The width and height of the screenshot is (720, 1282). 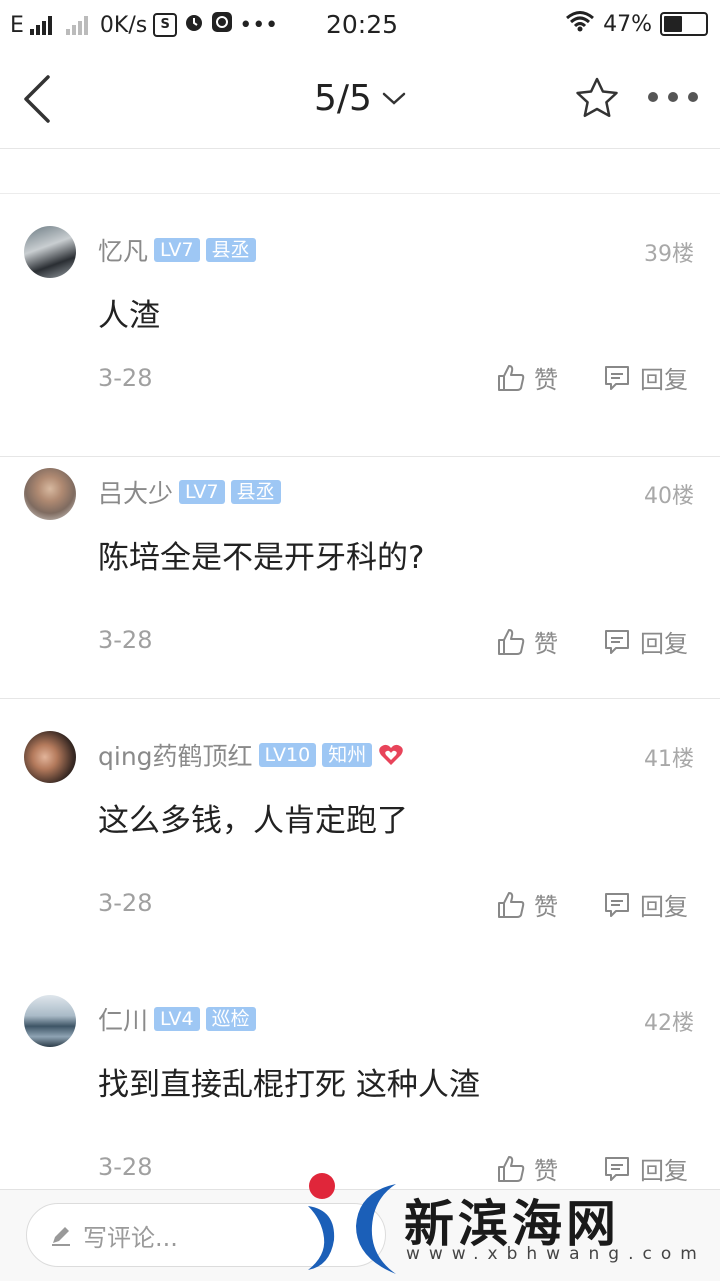 What do you see at coordinates (123, 250) in the screenshot?
I see `username: 忆凡` at bounding box center [123, 250].